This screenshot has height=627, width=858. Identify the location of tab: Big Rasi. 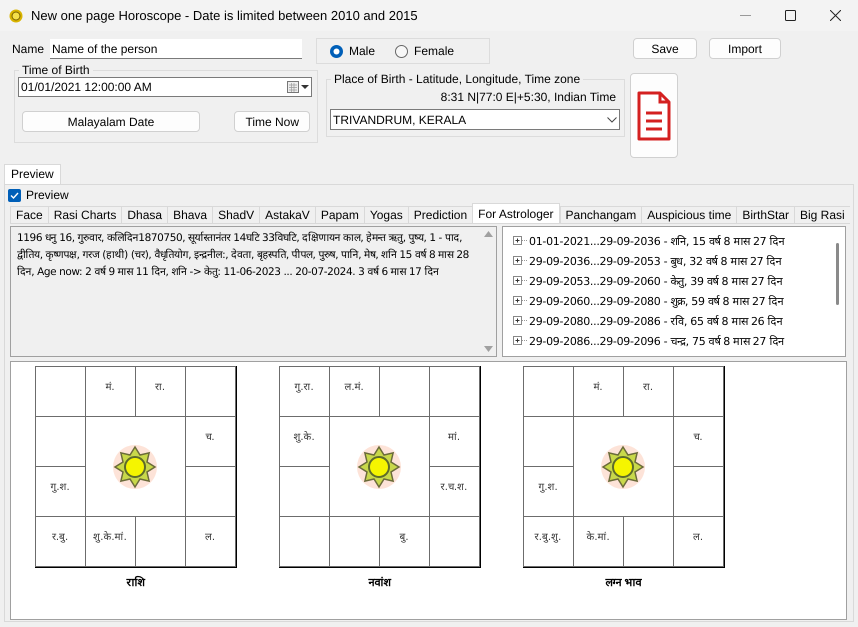
(822, 215).